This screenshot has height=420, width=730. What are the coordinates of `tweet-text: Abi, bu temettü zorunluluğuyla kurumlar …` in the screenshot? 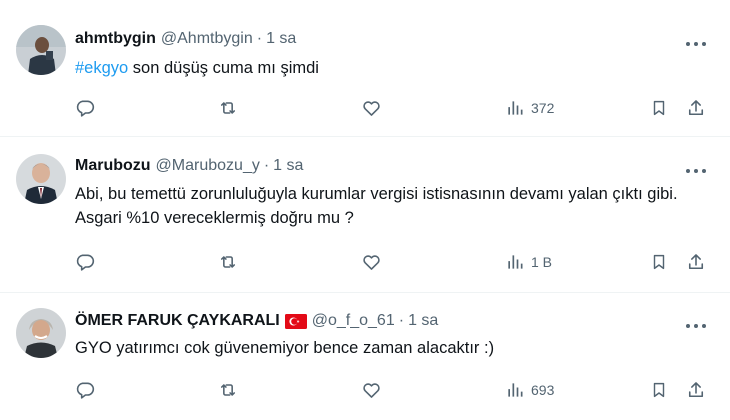 It's located at (376, 206).